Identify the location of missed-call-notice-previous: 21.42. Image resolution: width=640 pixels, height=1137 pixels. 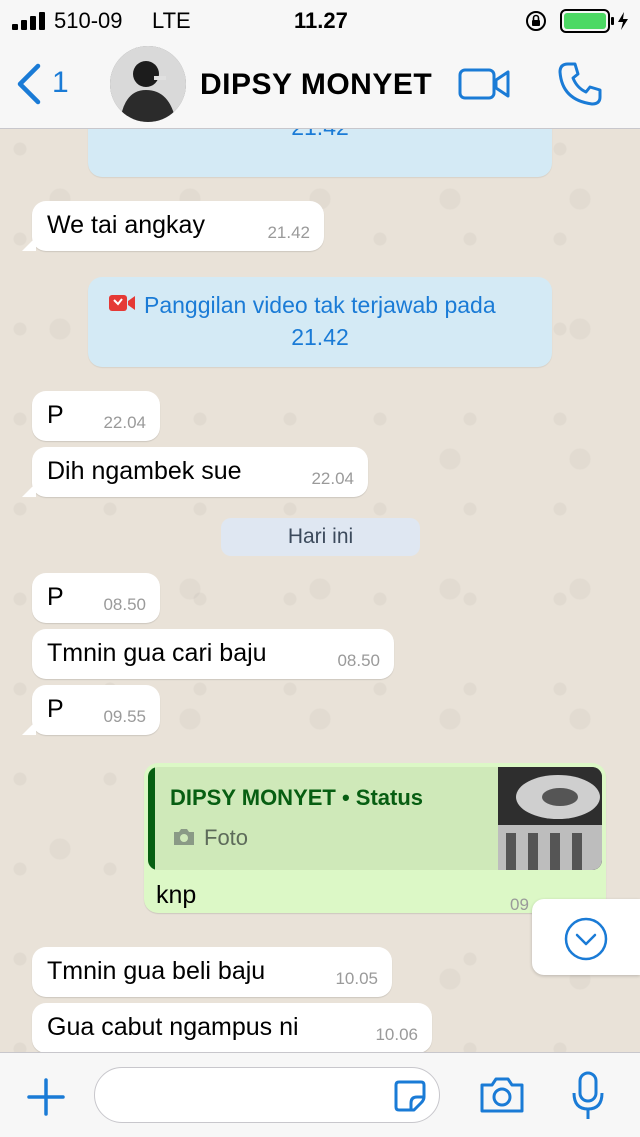
(320, 153).